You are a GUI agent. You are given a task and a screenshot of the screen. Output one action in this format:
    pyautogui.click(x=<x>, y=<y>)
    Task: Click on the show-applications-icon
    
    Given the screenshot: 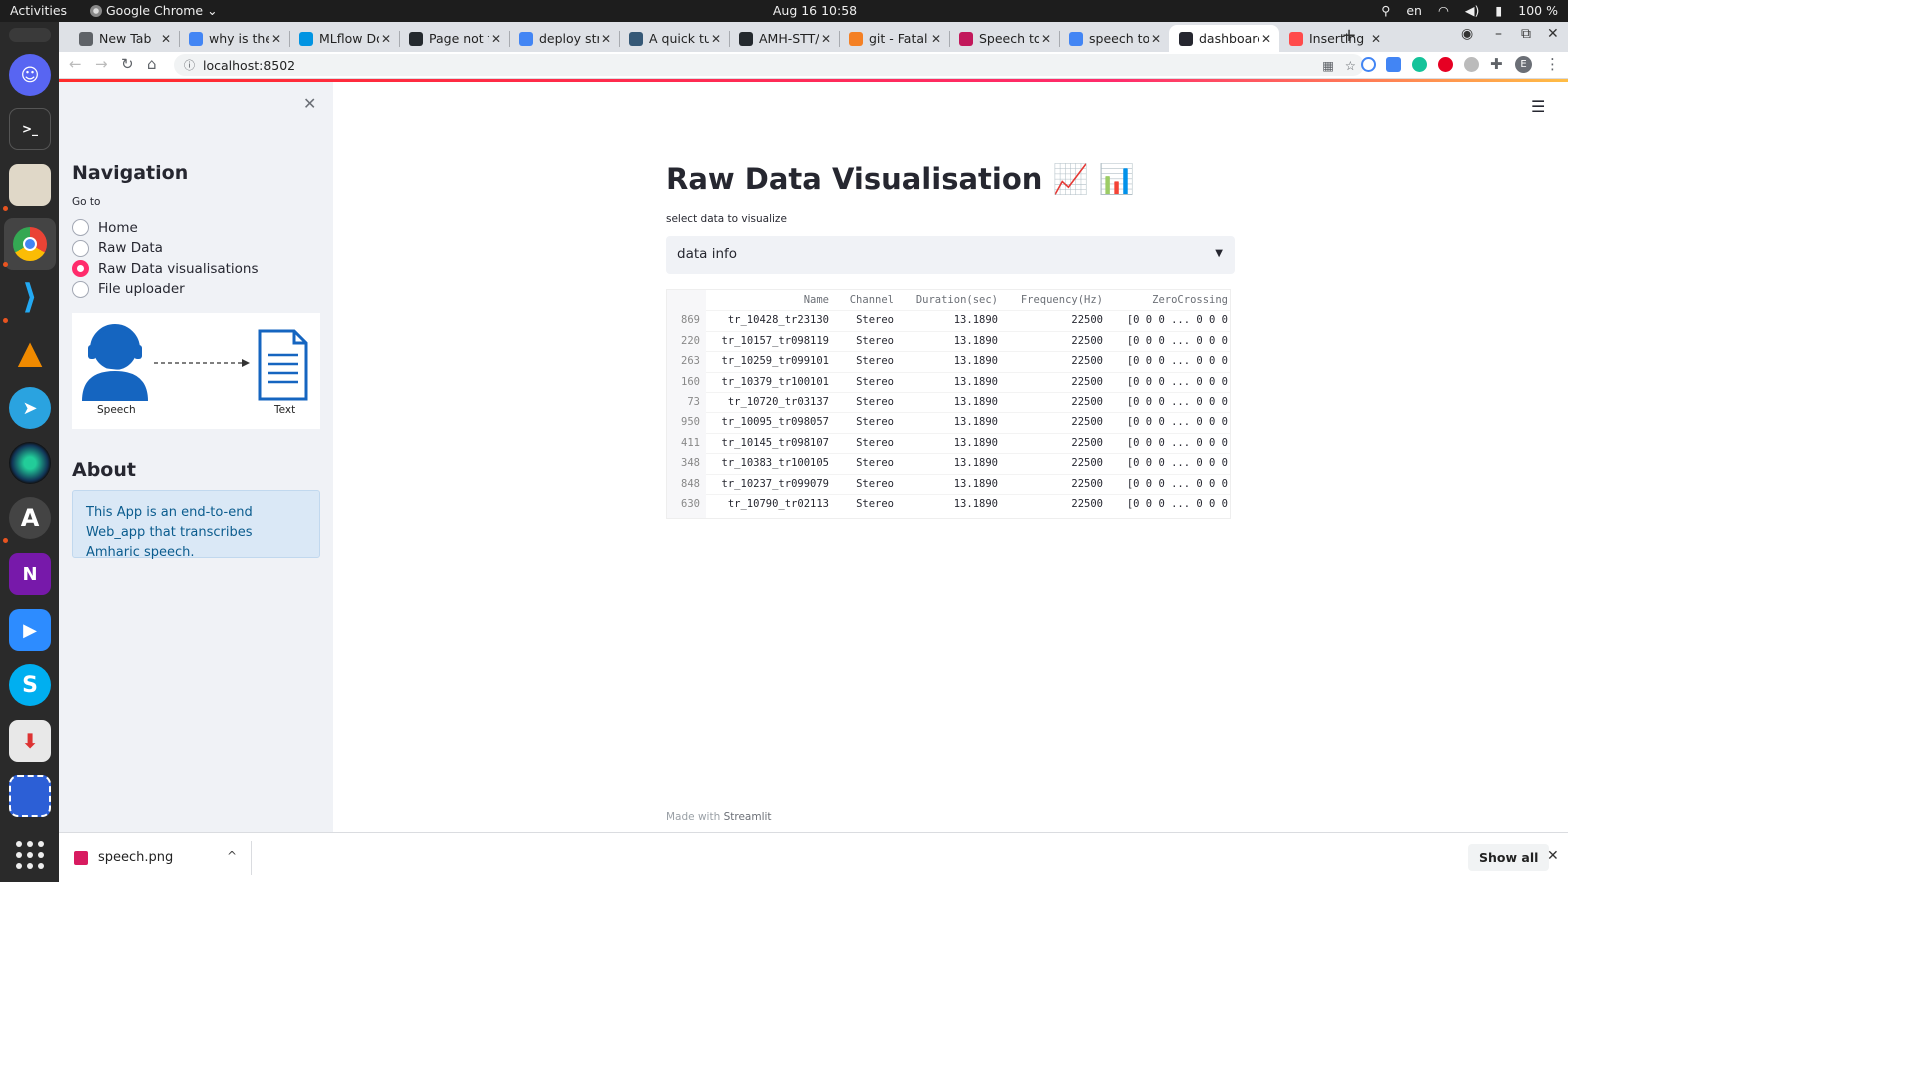 What is the action you would take?
    pyautogui.click(x=30, y=855)
    